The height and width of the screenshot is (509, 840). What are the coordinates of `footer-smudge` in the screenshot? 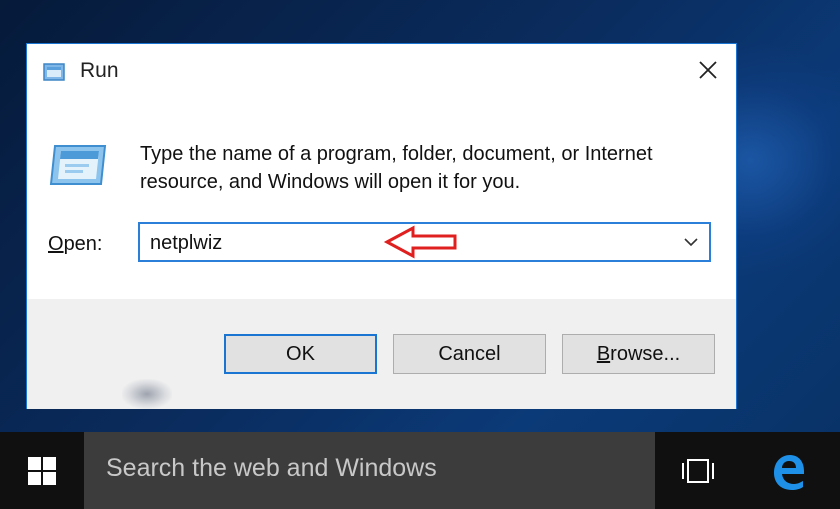 It's located at (147, 394).